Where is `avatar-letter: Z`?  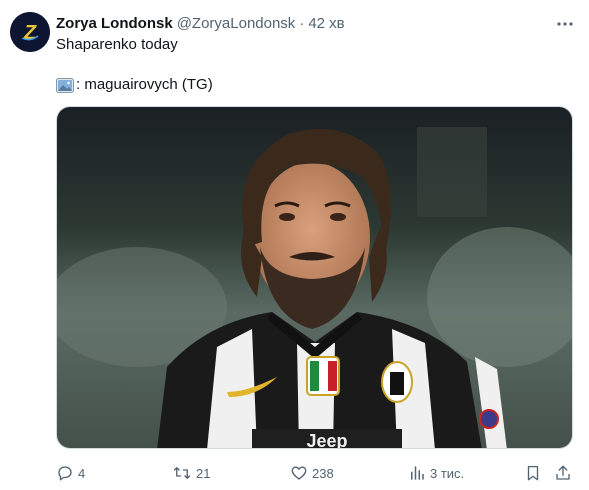 avatar-letter: Z is located at coordinates (30, 33).